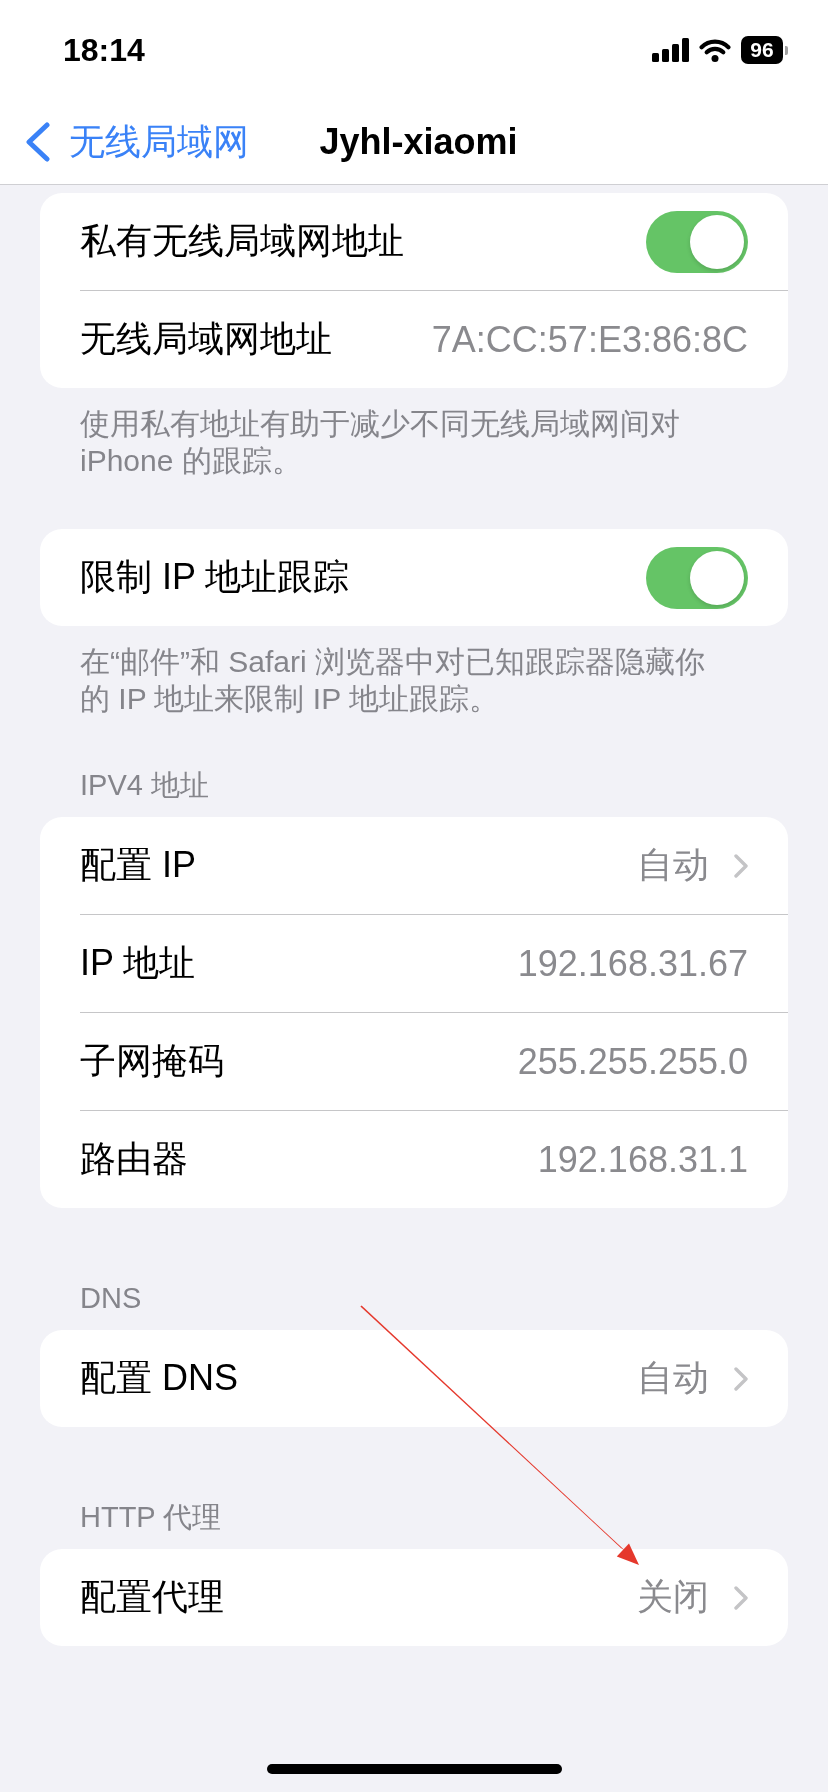 Image resolution: width=828 pixels, height=1792 pixels. What do you see at coordinates (242, 241) in the screenshot?
I see `row-label: 私有无线局域网地址` at bounding box center [242, 241].